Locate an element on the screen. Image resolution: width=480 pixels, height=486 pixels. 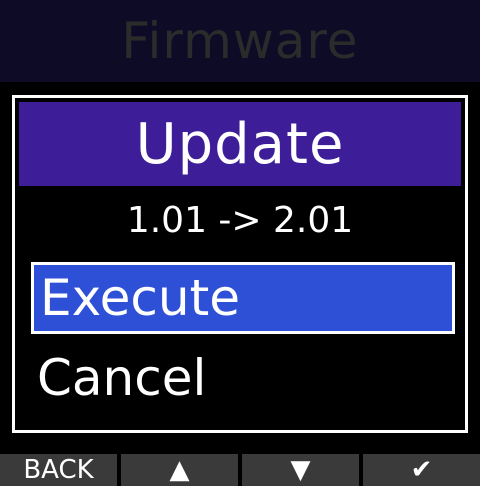
down-button: ▼ is located at coordinates (300, 470).